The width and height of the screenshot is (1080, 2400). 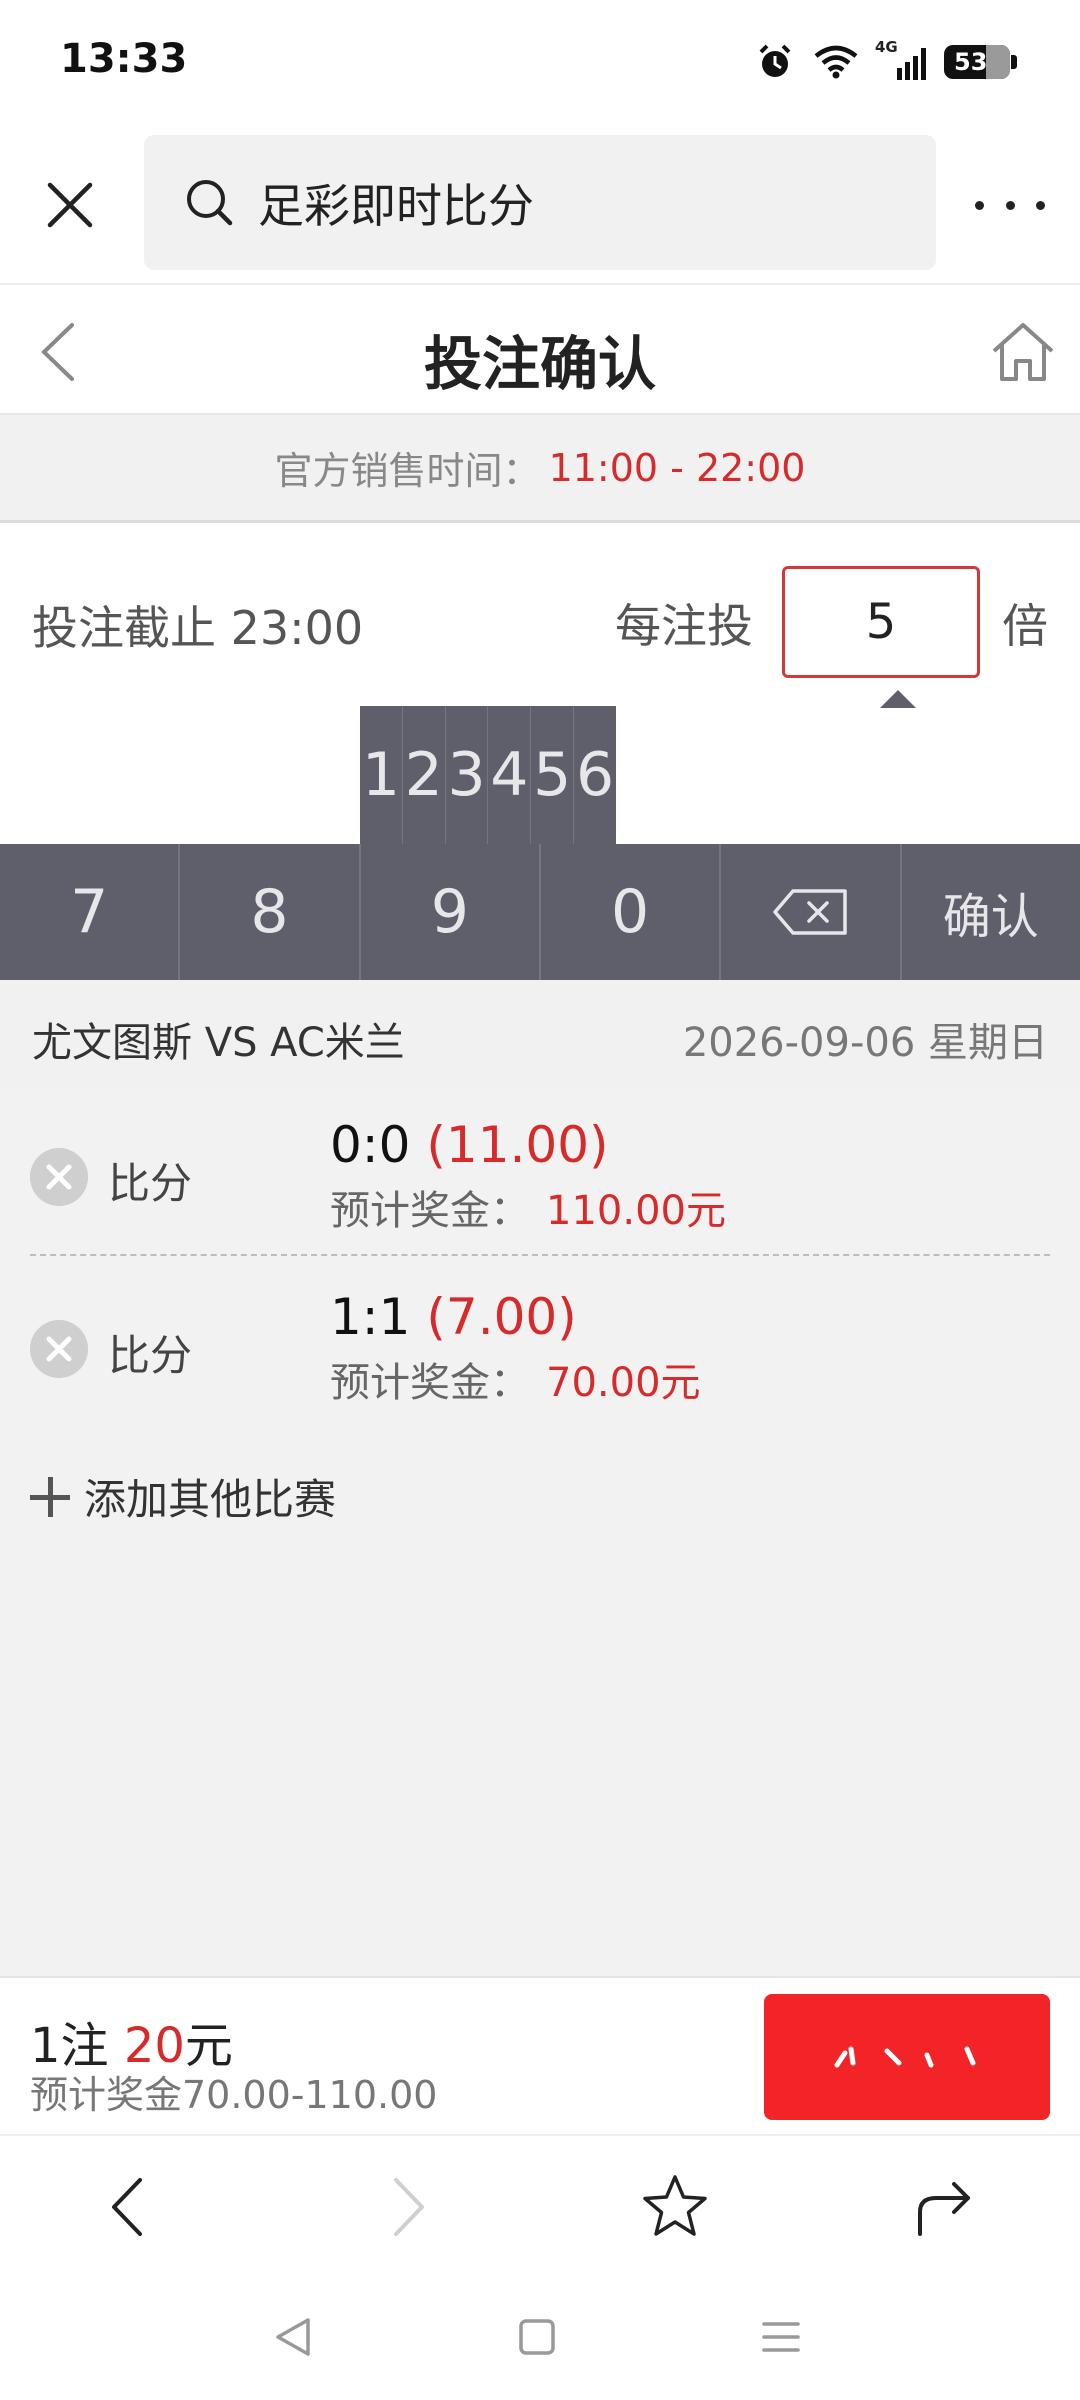 What do you see at coordinates (631, 912) in the screenshot?
I see `key-0: 0` at bounding box center [631, 912].